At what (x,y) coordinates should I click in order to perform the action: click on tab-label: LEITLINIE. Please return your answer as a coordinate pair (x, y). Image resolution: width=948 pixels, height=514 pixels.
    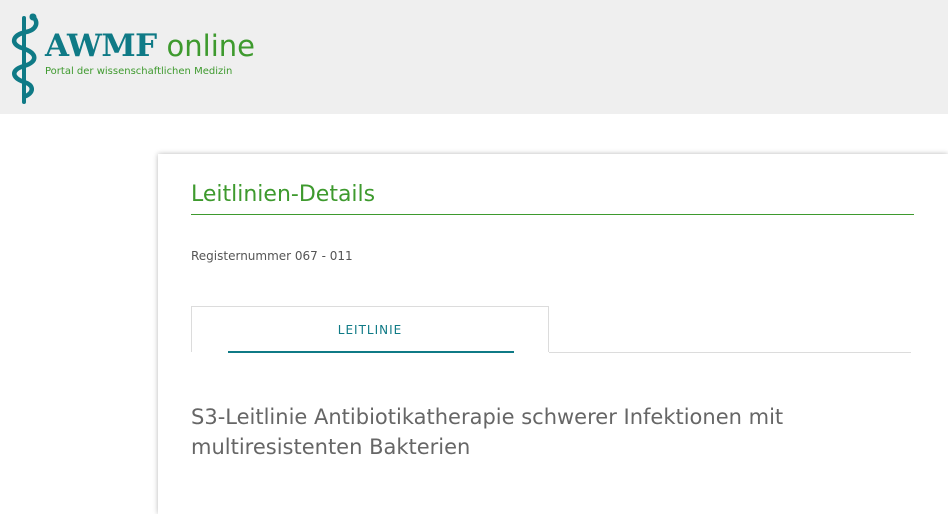
    Looking at the image, I should click on (370, 330).